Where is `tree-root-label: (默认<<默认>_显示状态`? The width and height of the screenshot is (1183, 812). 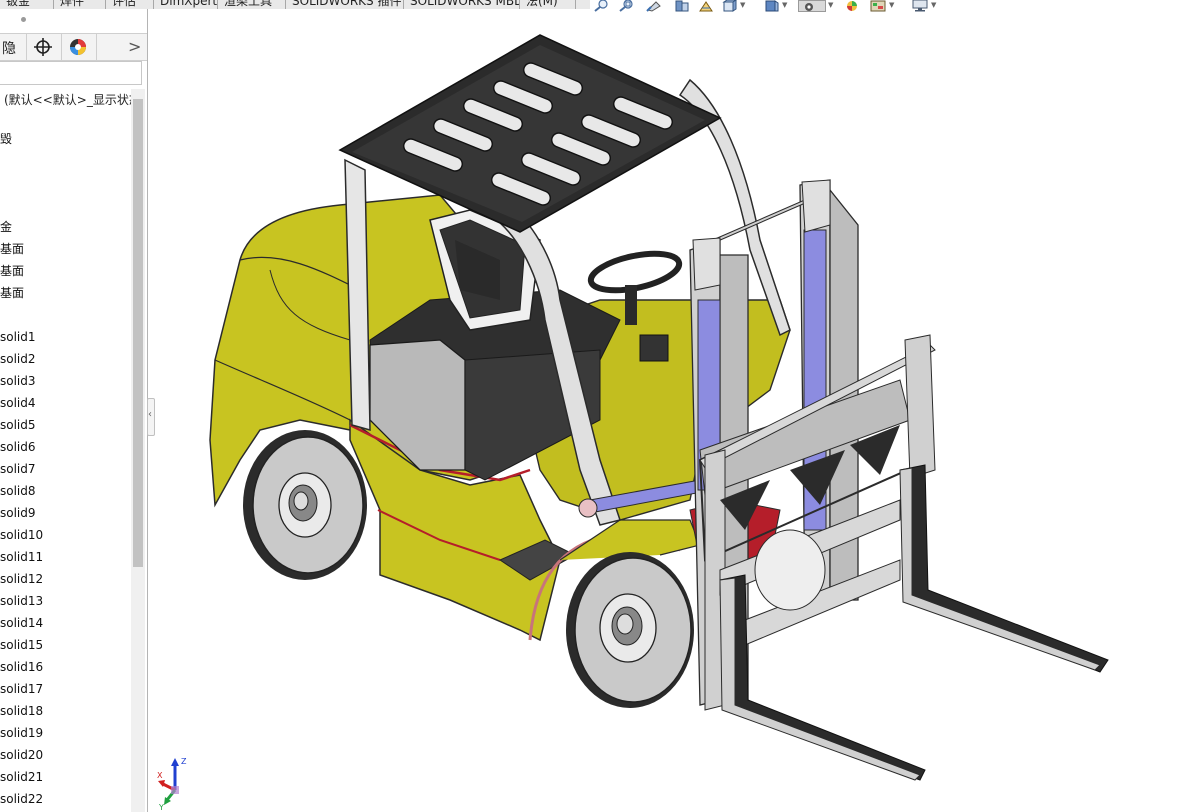 tree-root-label: (默认<<默认>_显示状态 is located at coordinates (72, 100).